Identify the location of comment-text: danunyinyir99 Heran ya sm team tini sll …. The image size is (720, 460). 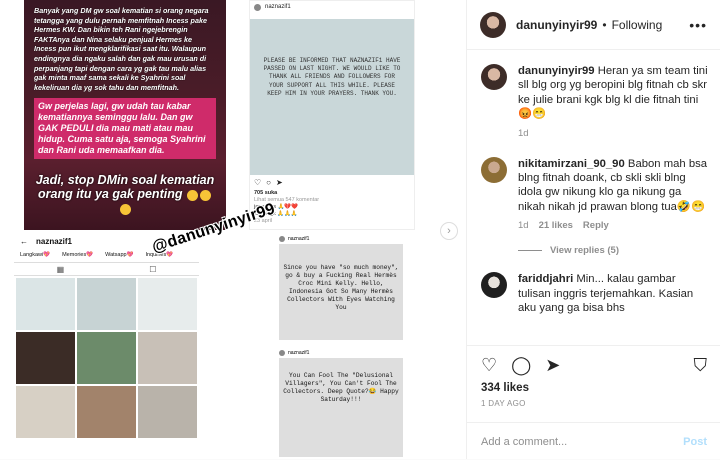
(613, 93).